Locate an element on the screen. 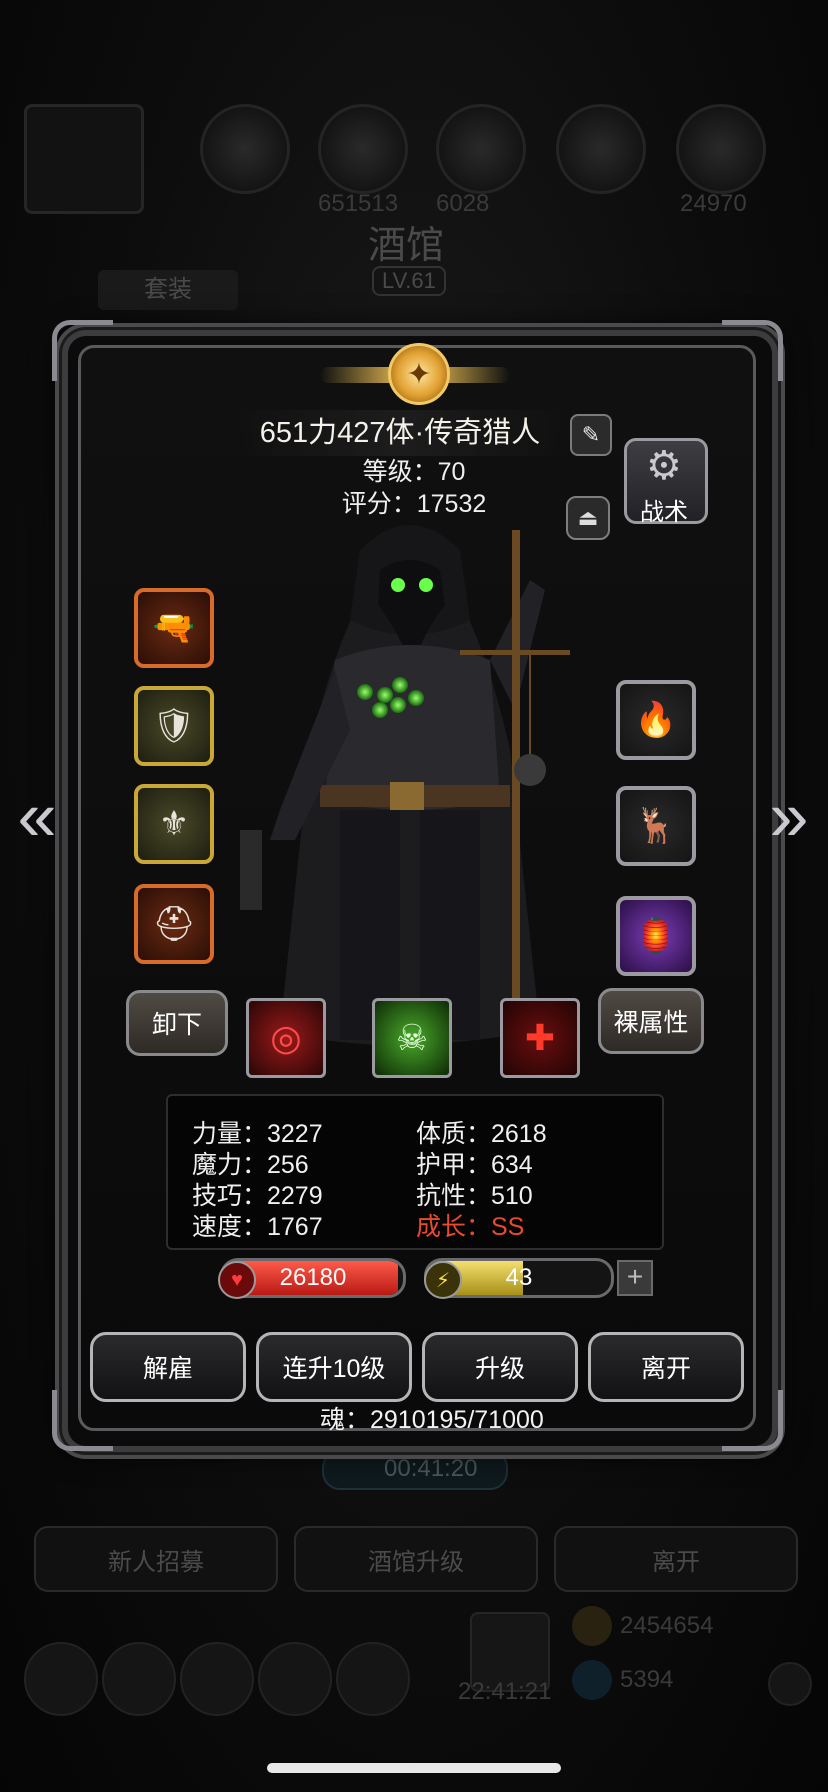 Image resolution: width=828 pixels, height=1792 pixels. upload-icon: ⏏ is located at coordinates (588, 518).